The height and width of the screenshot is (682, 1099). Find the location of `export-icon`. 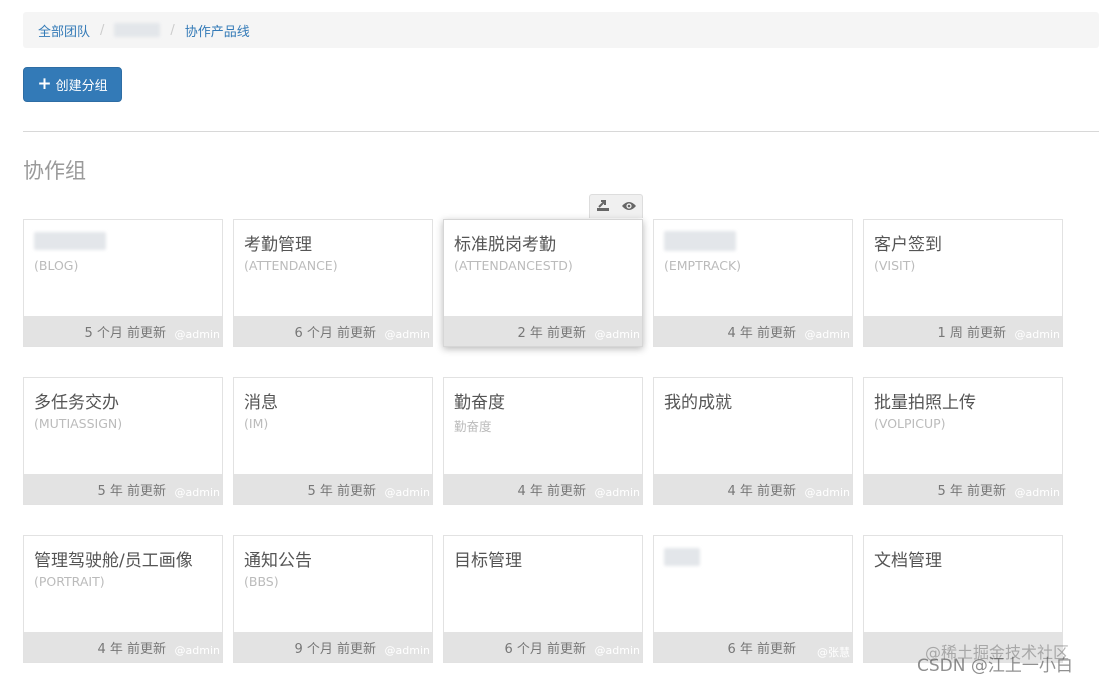

export-icon is located at coordinates (603, 206).